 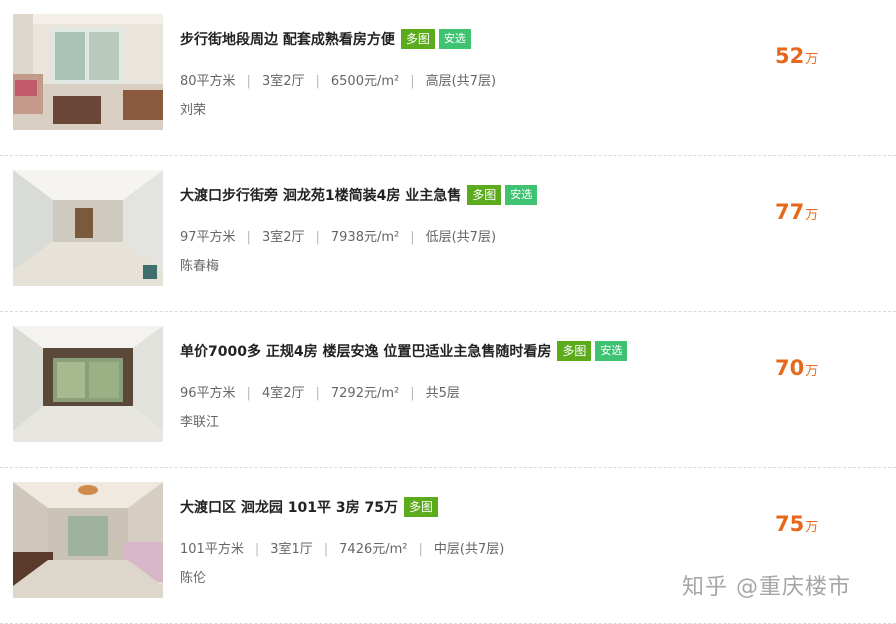 I want to click on unit-price: 7938元/m², so click(x=365, y=237).